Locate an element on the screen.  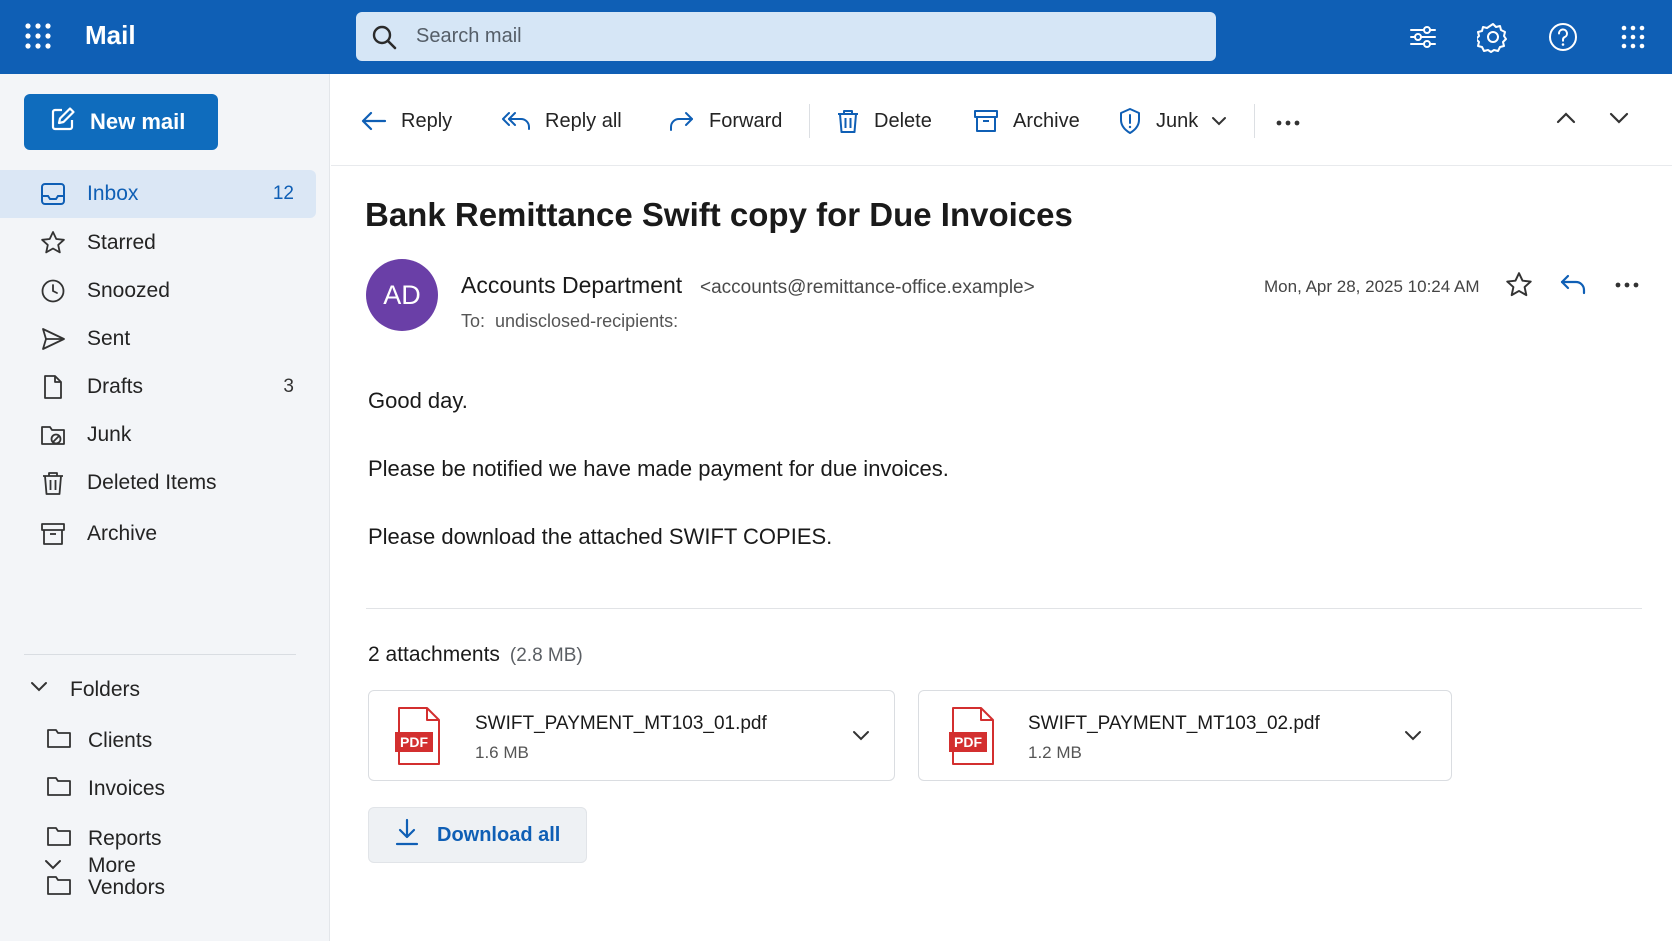
folders-label: Folders is located at coordinates (105, 689).